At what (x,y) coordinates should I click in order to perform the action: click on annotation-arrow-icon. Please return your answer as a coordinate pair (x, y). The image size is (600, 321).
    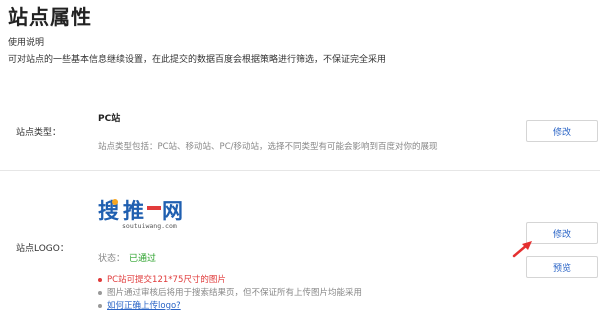
    Looking at the image, I should click on (523, 249).